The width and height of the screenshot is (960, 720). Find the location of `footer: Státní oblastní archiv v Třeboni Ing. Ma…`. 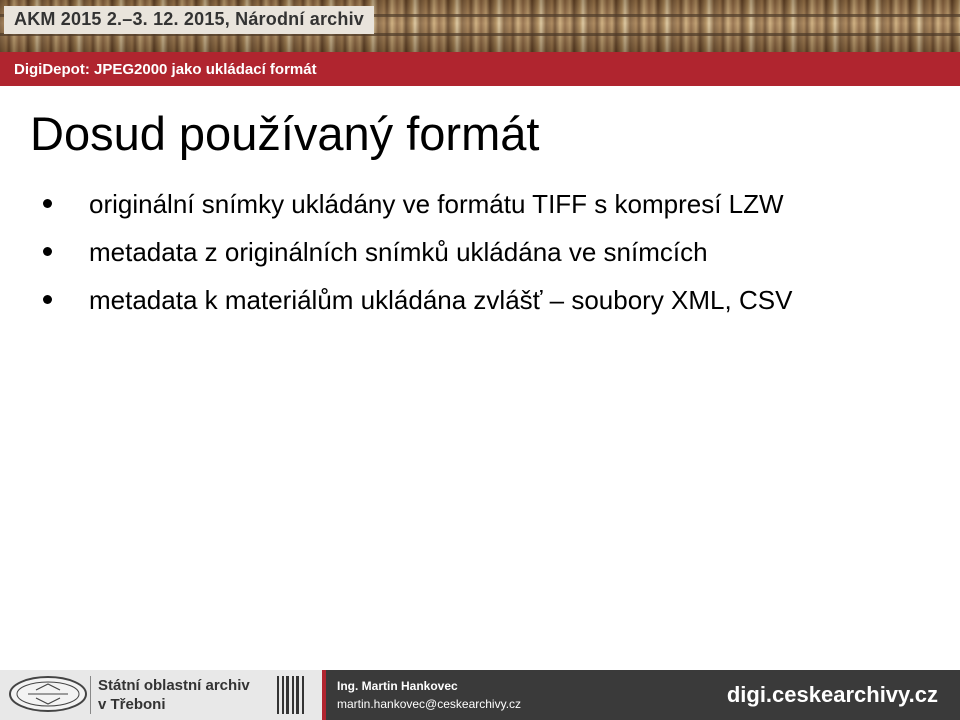

footer: Státní oblastní archiv v Třeboni Ing. Ma… is located at coordinates (480, 695).